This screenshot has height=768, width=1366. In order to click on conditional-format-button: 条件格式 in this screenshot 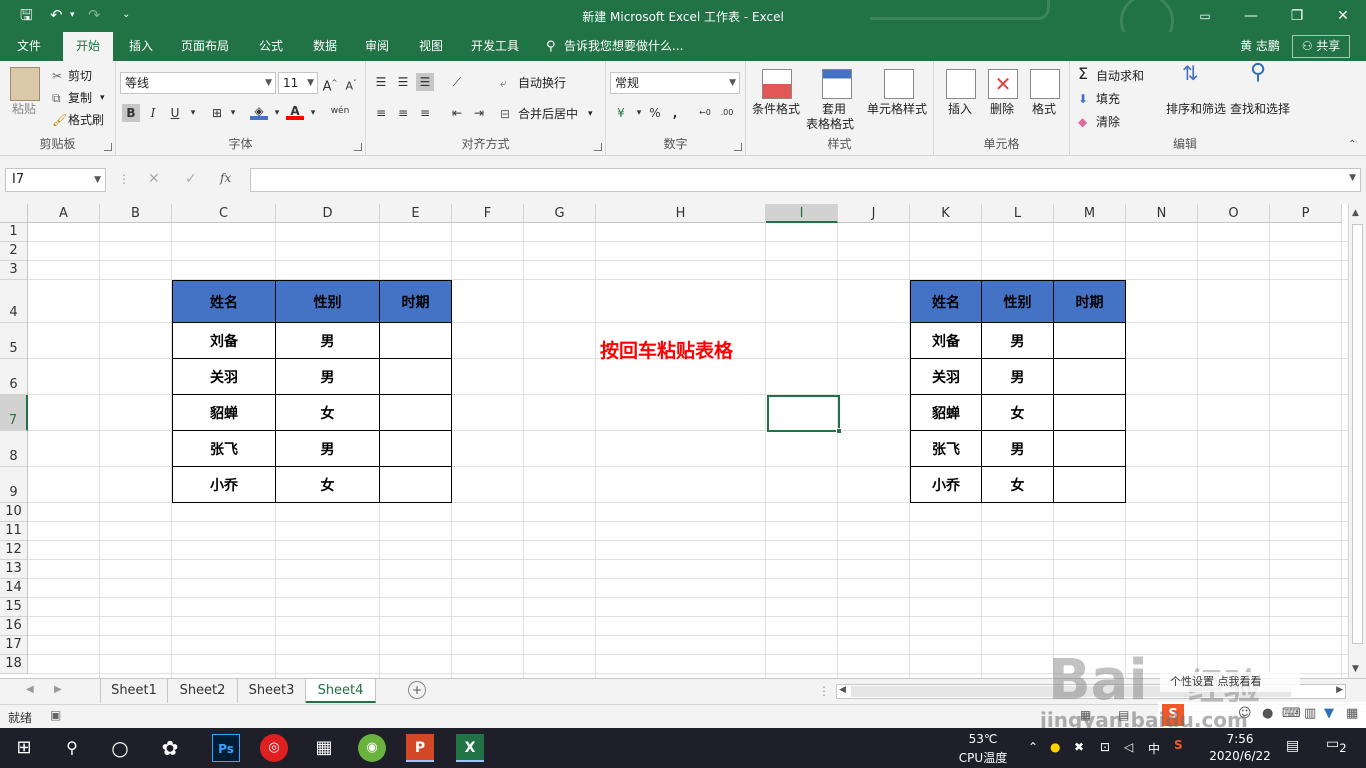, I will do `click(776, 109)`.